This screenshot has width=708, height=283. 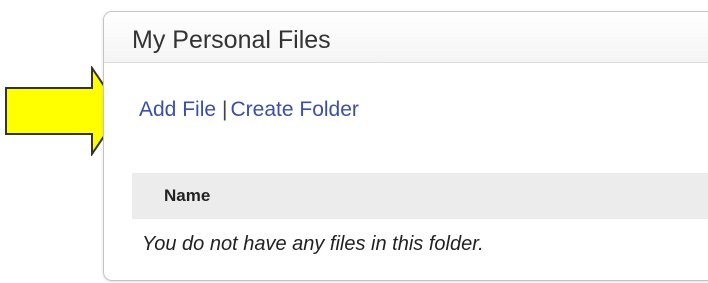 I want to click on file-actions: Add File | Create Folder, so click(x=249, y=110).